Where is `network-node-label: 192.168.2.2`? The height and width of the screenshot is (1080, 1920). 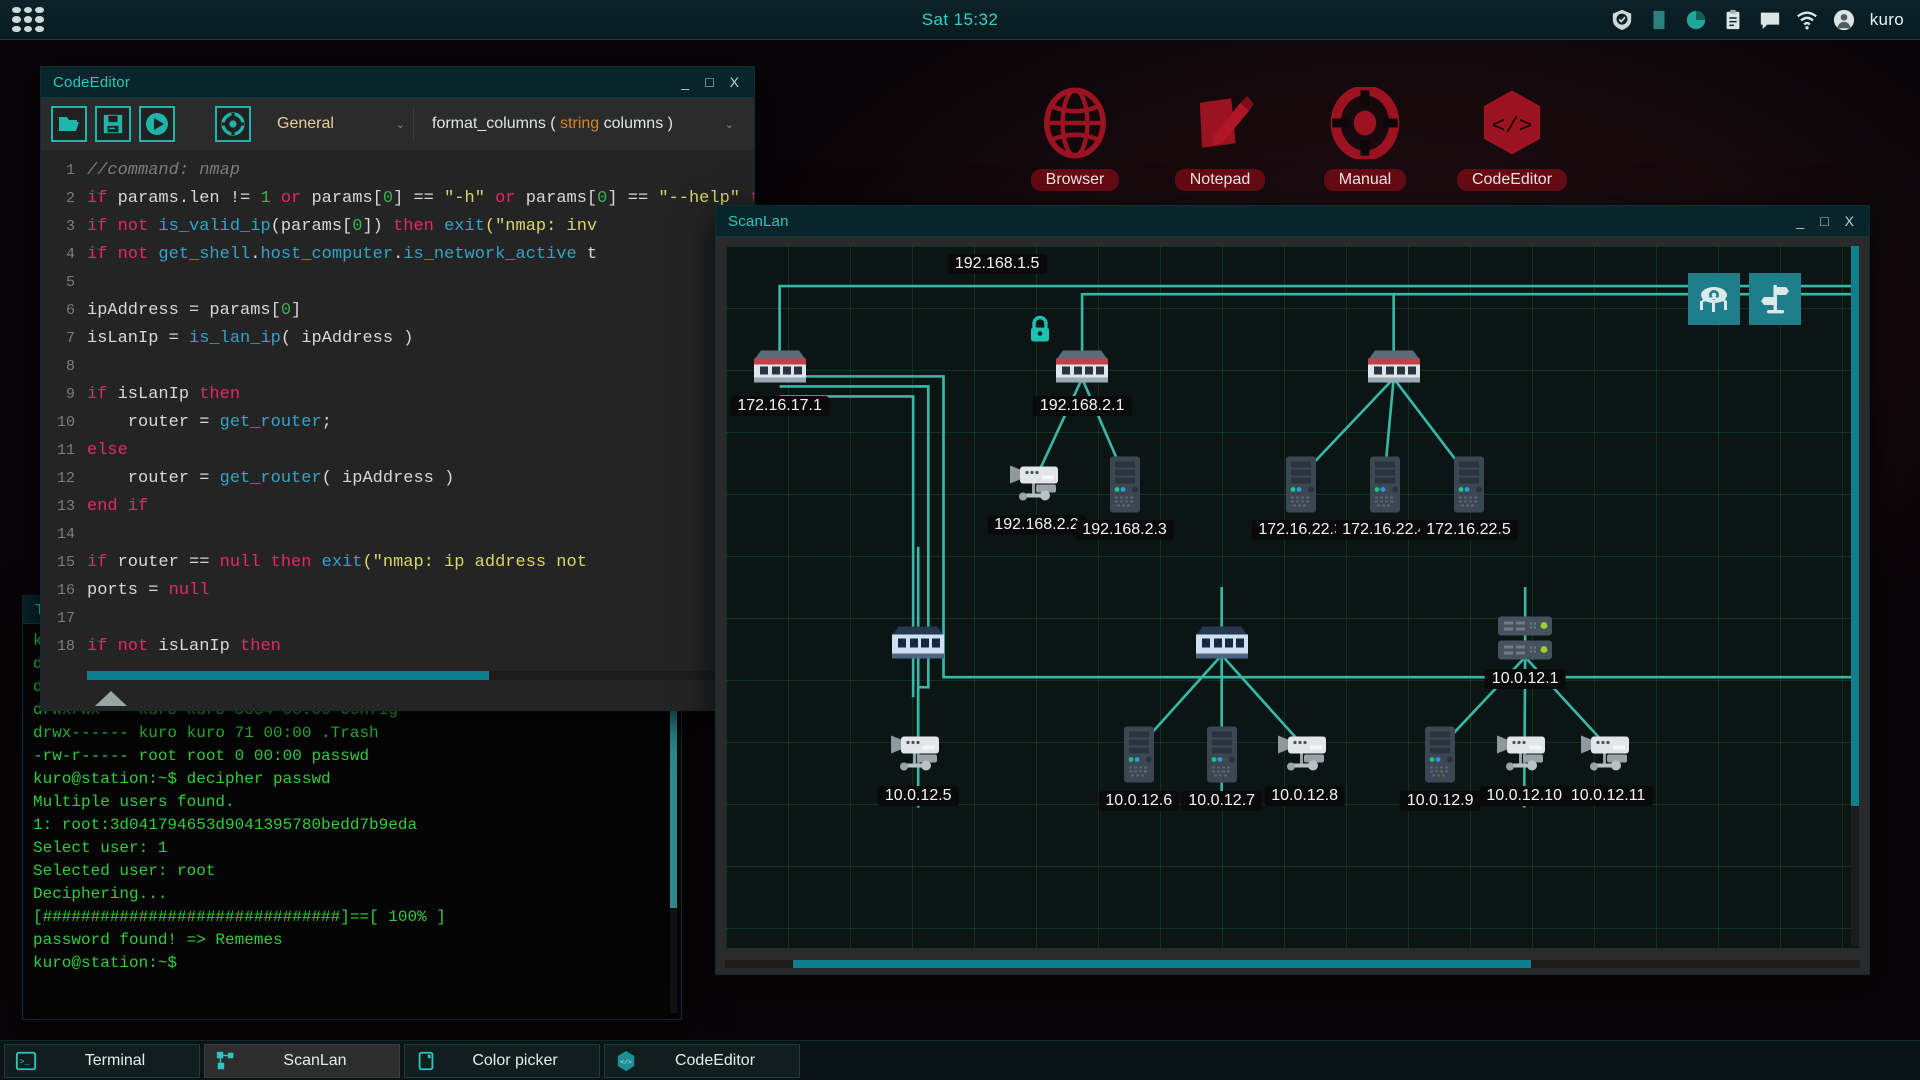
network-node-label: 192.168.2.2 is located at coordinates (1036, 524).